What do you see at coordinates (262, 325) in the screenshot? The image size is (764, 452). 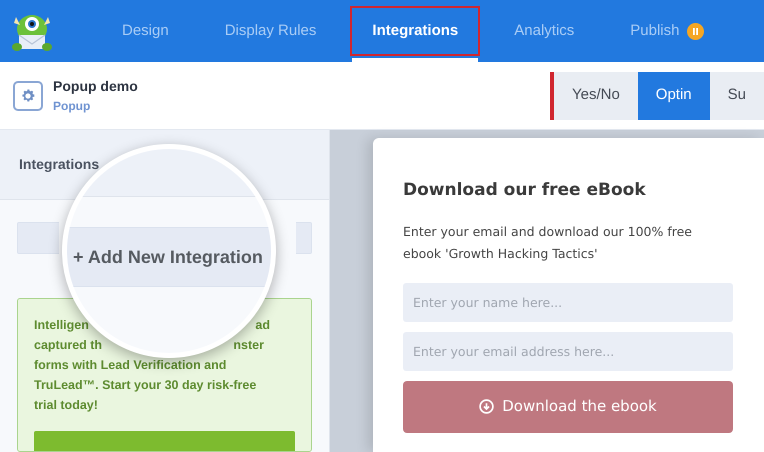 I see `promo-text-fragment: ad` at bounding box center [262, 325].